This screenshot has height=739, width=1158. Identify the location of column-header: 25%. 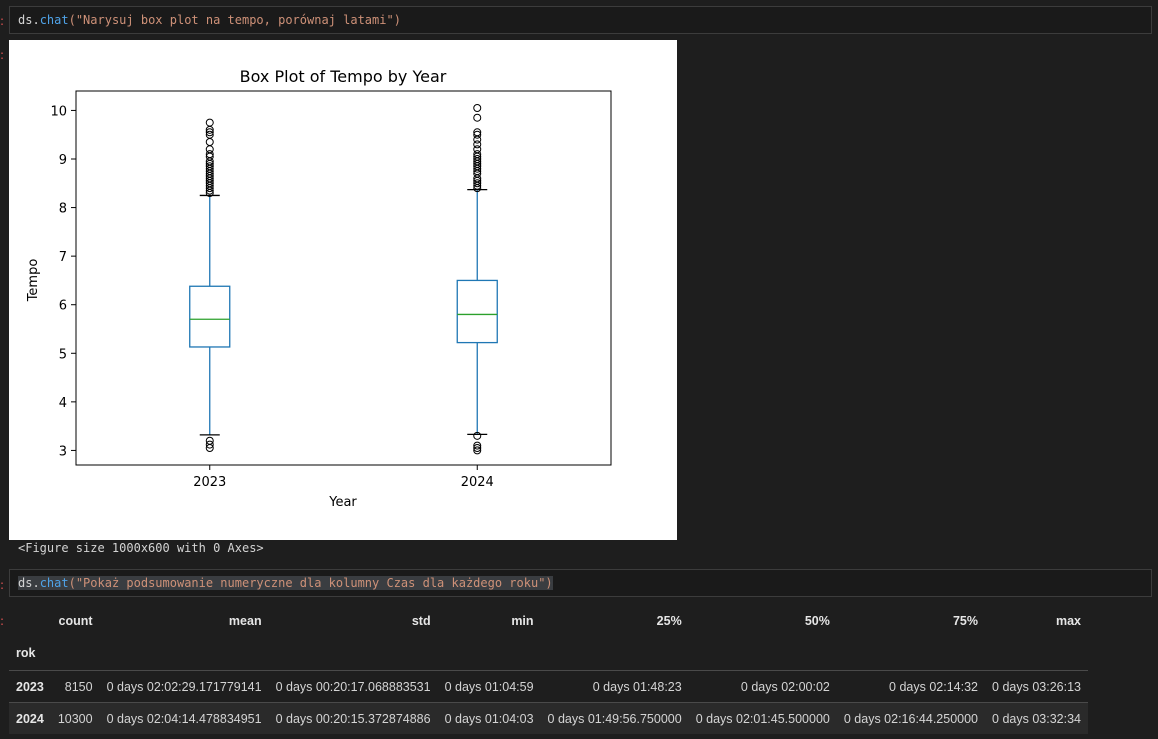
(669, 621).